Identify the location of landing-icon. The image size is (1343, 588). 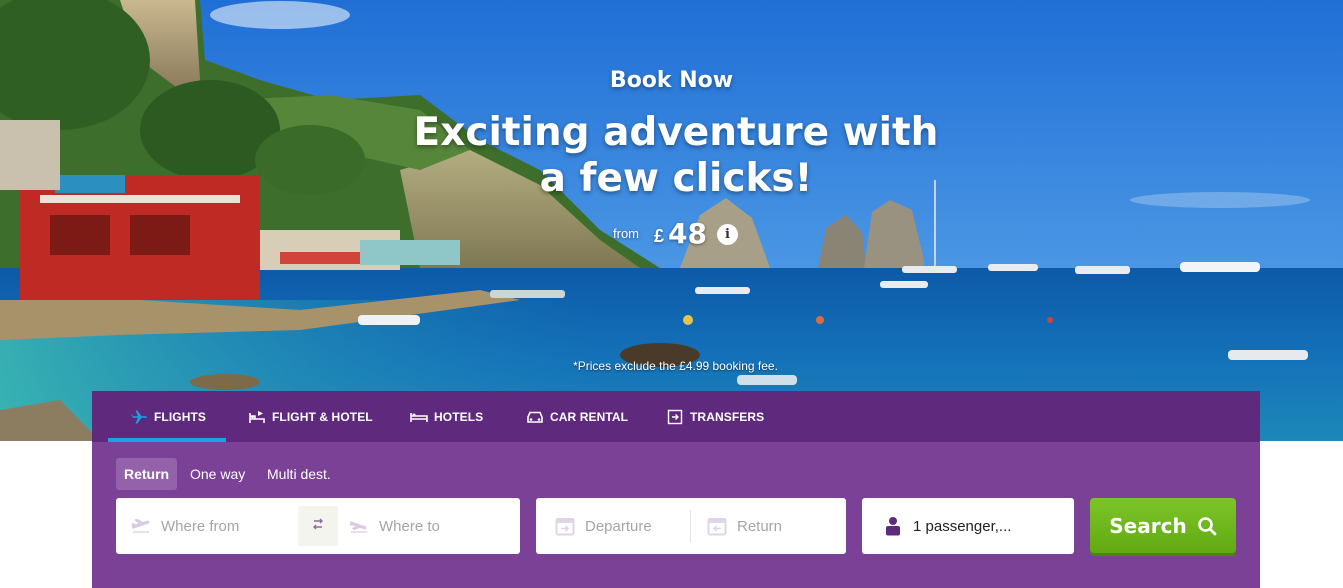
(359, 526).